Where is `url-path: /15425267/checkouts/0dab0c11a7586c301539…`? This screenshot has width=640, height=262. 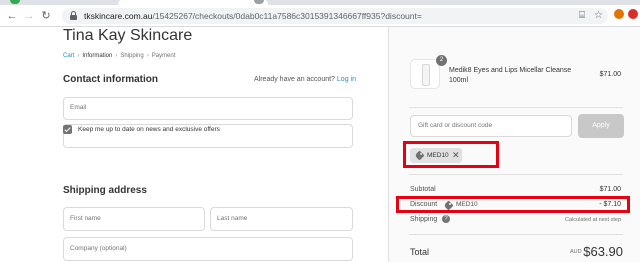
url-path: /15425267/checkouts/0dab0c11a7586c301539… is located at coordinates (287, 16).